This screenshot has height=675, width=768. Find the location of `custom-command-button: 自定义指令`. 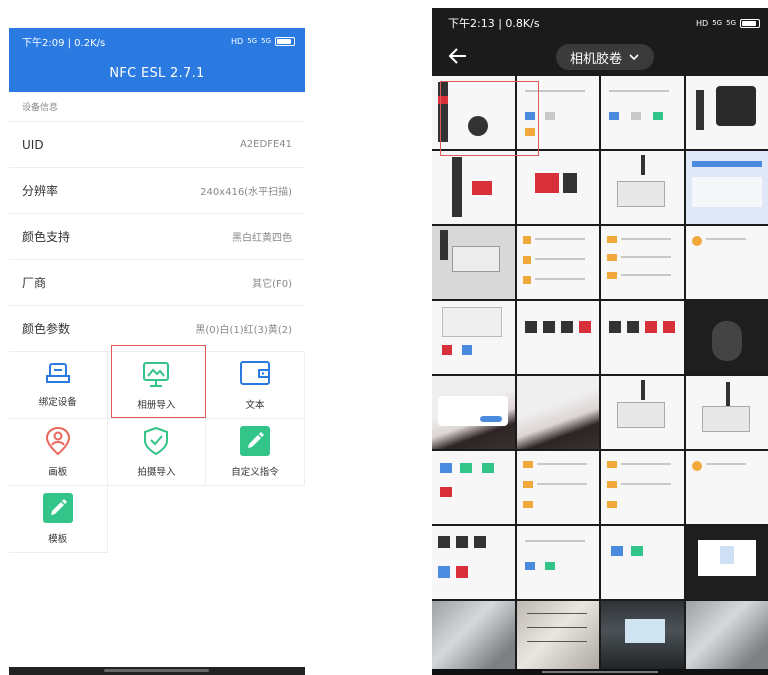

custom-command-button: 自定义指令 is located at coordinates (255, 452).